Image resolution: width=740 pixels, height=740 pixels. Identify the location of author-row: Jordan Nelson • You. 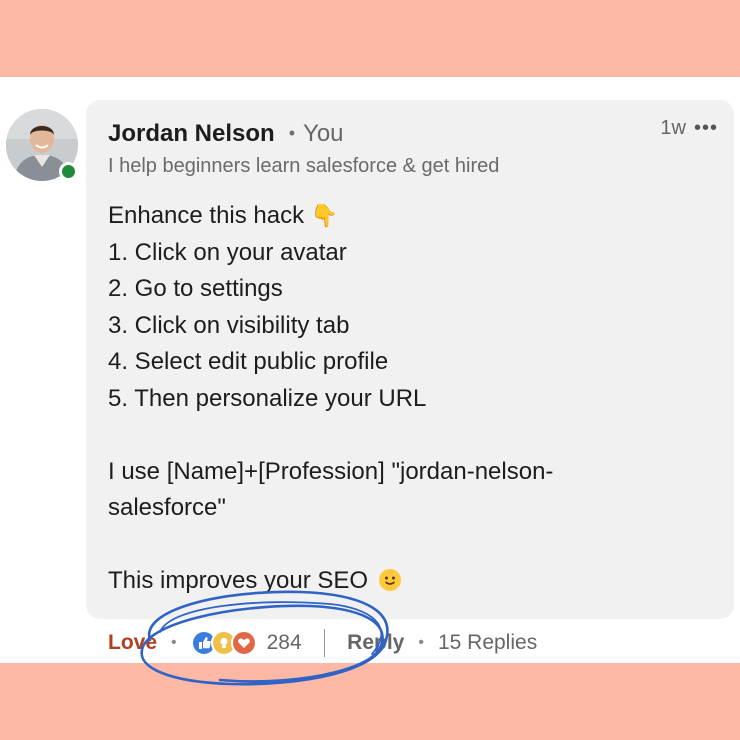
(226, 134).